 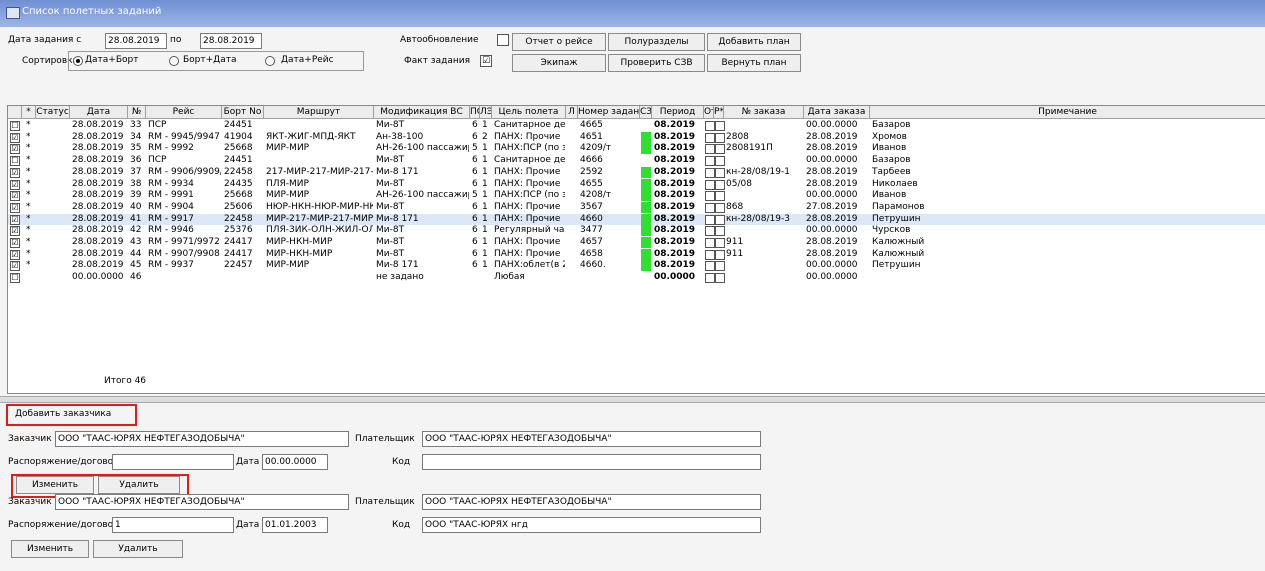 What do you see at coordinates (591, 439) in the screenshot?
I see `payer-input-1: ООО "ТААС-ЮРЯХ НЕФТЕГАЗОДОБЫЧА"` at bounding box center [591, 439].